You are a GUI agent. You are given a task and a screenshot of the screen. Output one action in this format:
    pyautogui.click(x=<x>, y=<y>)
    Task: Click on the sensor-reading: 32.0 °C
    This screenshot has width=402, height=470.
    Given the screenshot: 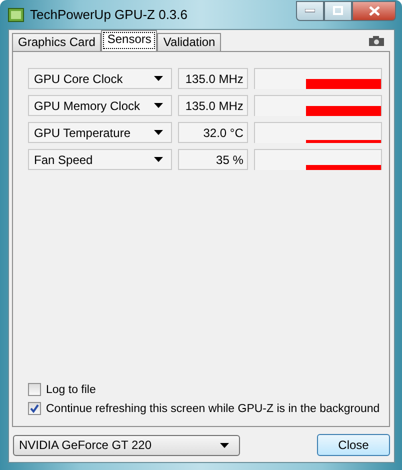 What is the action you would take?
    pyautogui.click(x=213, y=132)
    